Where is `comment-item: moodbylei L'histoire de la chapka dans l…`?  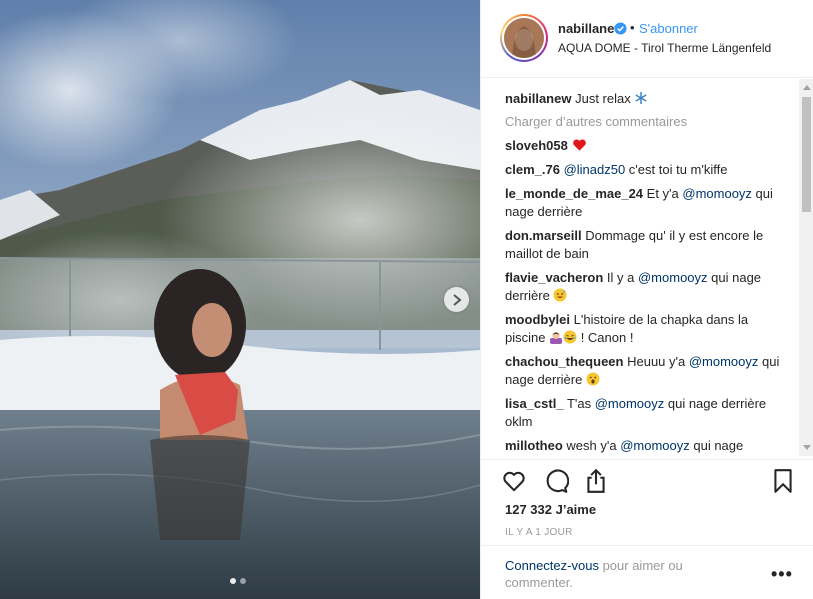
comment-item: moodbylei L'histoire de la chapka dans l… is located at coordinates (645, 329).